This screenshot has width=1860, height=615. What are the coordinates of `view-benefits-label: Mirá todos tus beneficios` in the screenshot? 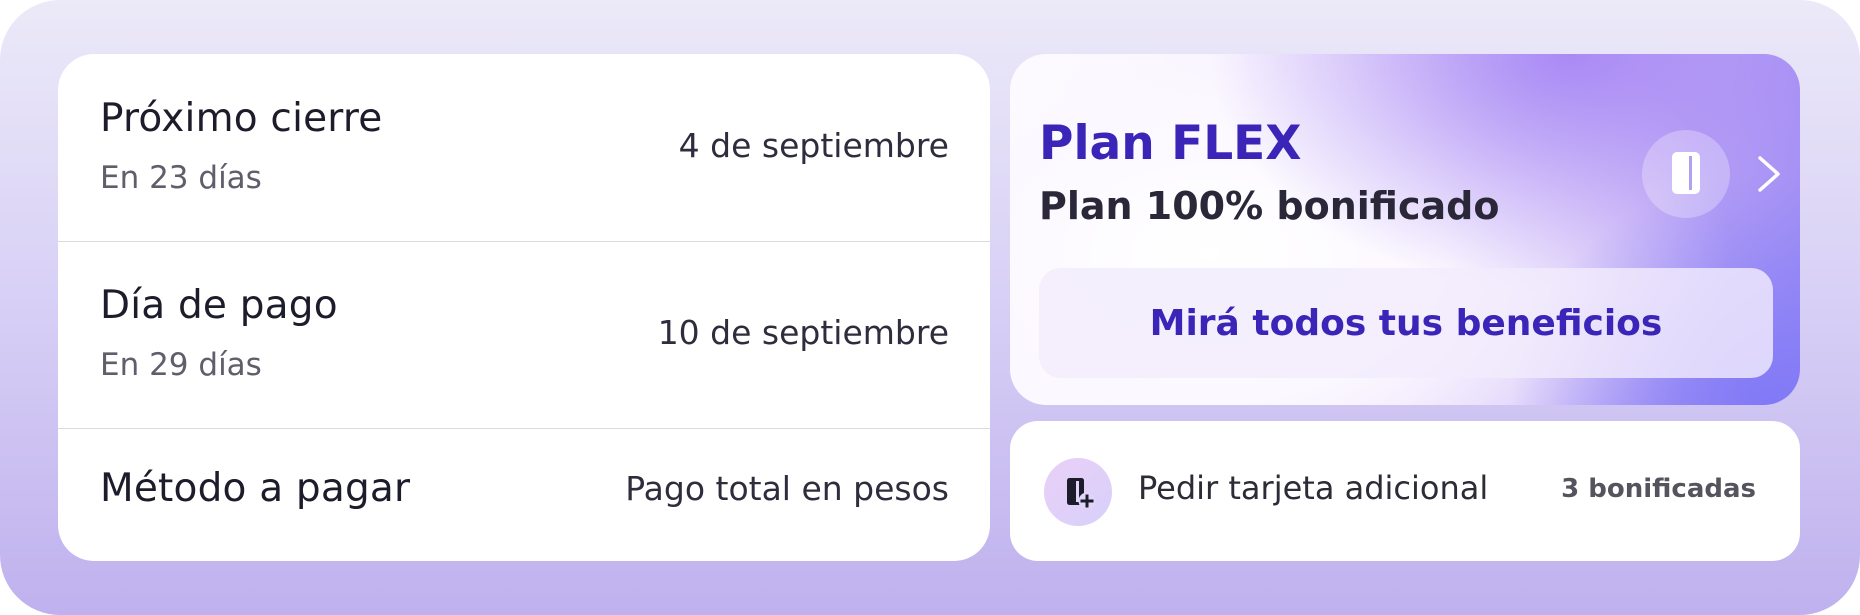 It's located at (1406, 323).